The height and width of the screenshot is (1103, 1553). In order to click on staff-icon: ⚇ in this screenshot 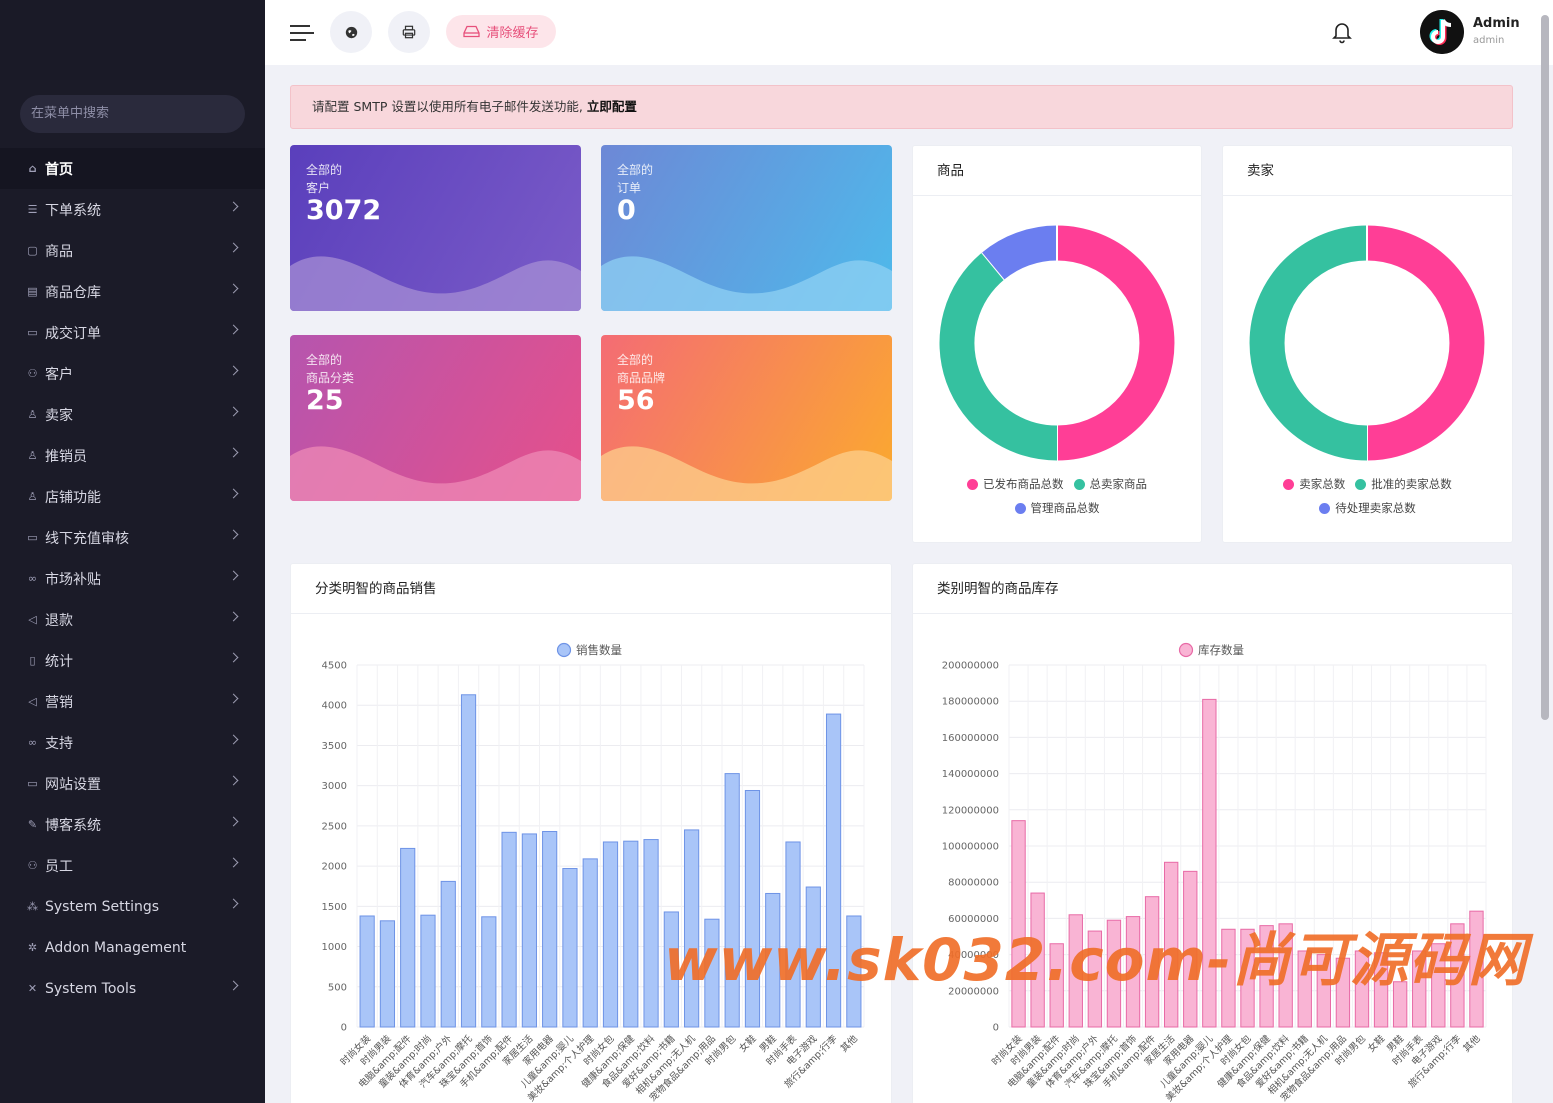, I will do `click(32, 865)`.